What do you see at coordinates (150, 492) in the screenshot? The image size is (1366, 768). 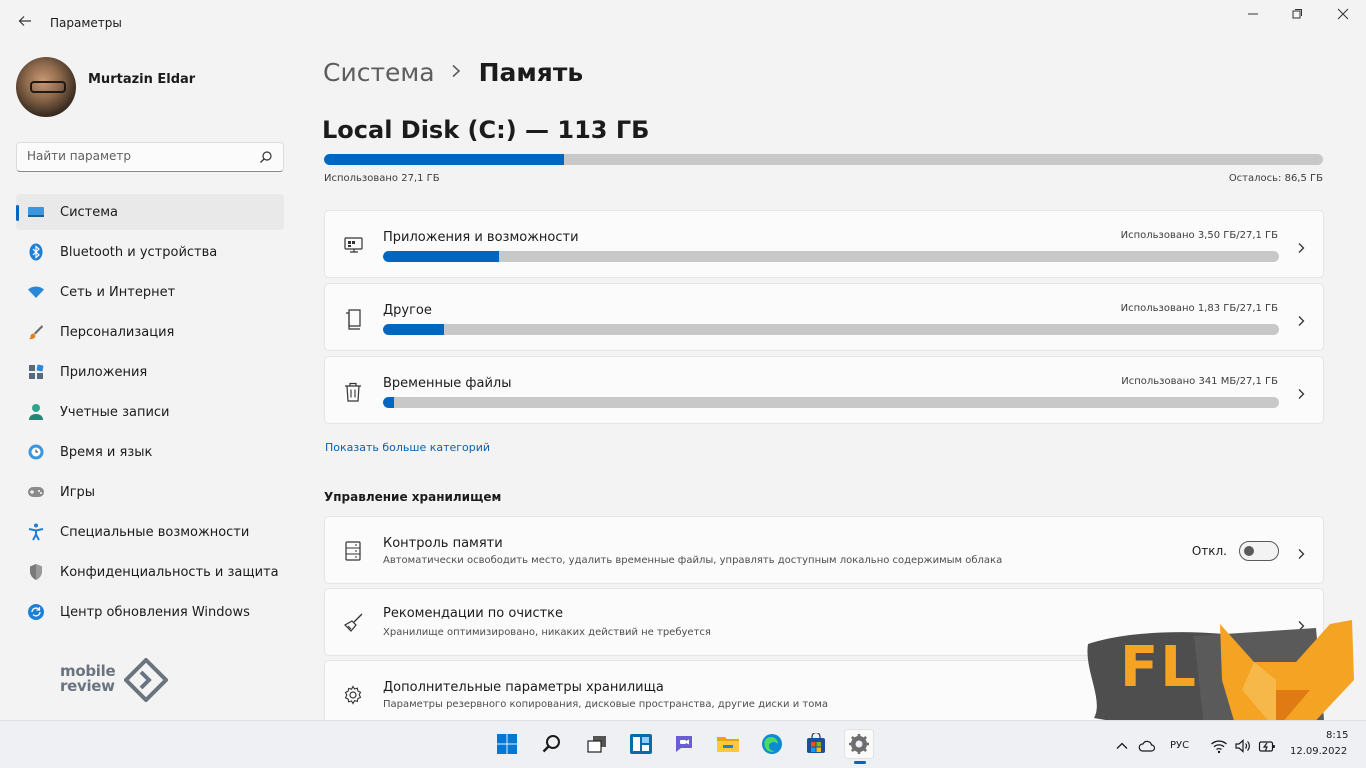 I see `sidebar-item-gaming: Игры` at bounding box center [150, 492].